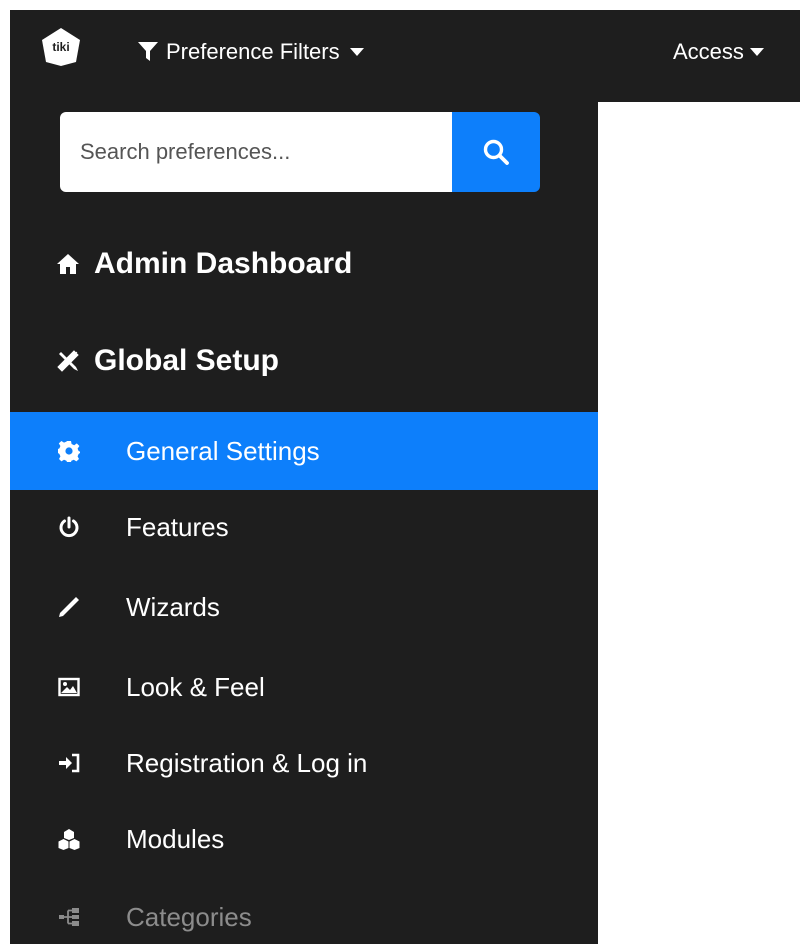 Image resolution: width=800 pixels, height=944 pixels. What do you see at coordinates (69, 917) in the screenshot?
I see `sitemap-icon` at bounding box center [69, 917].